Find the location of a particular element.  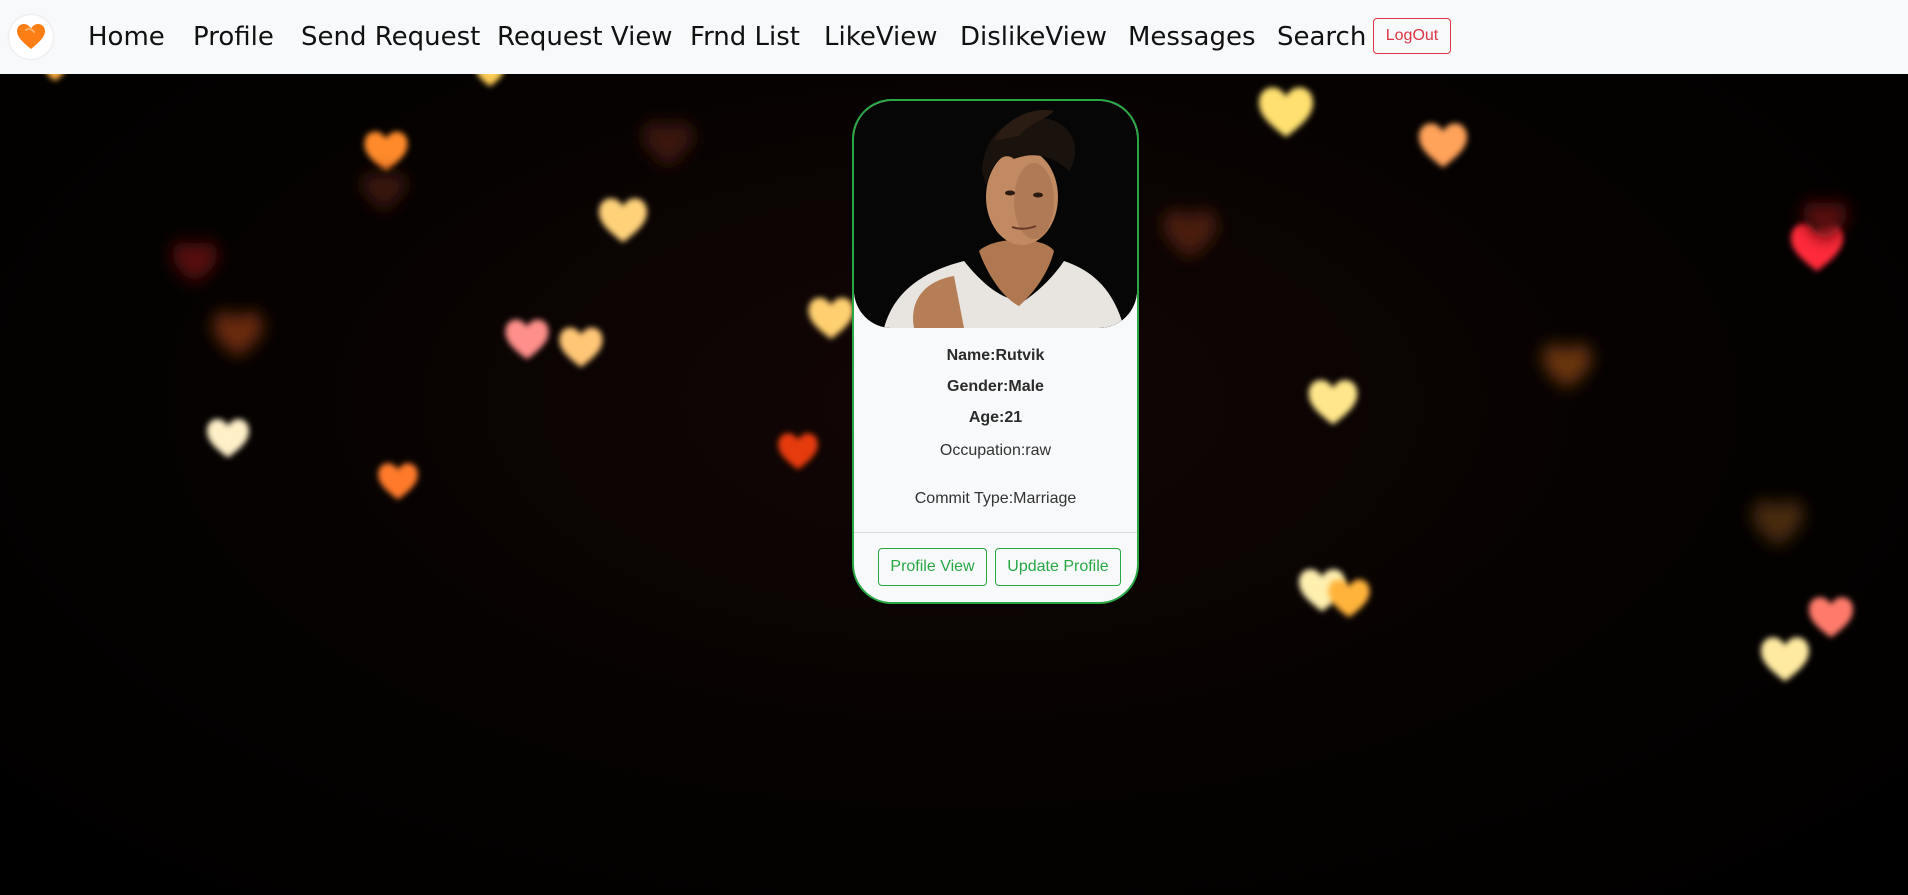

profile-commit-type: Commit Type:Marriage is located at coordinates (995, 498).